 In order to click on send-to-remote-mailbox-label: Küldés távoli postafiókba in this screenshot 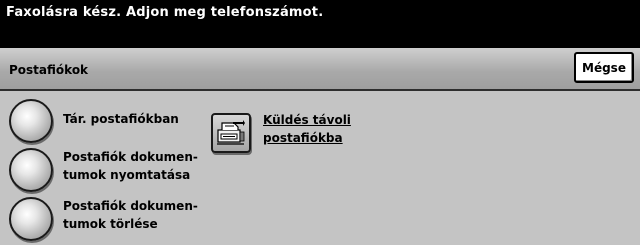, I will do `click(307, 129)`.